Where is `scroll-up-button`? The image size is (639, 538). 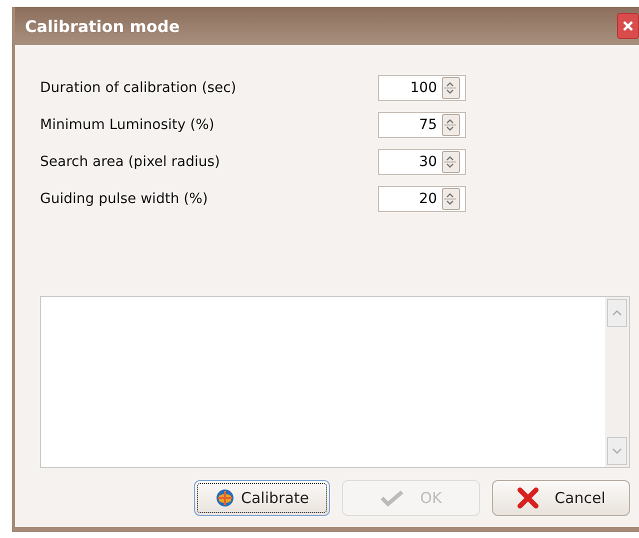
scroll-up-button is located at coordinates (617, 313).